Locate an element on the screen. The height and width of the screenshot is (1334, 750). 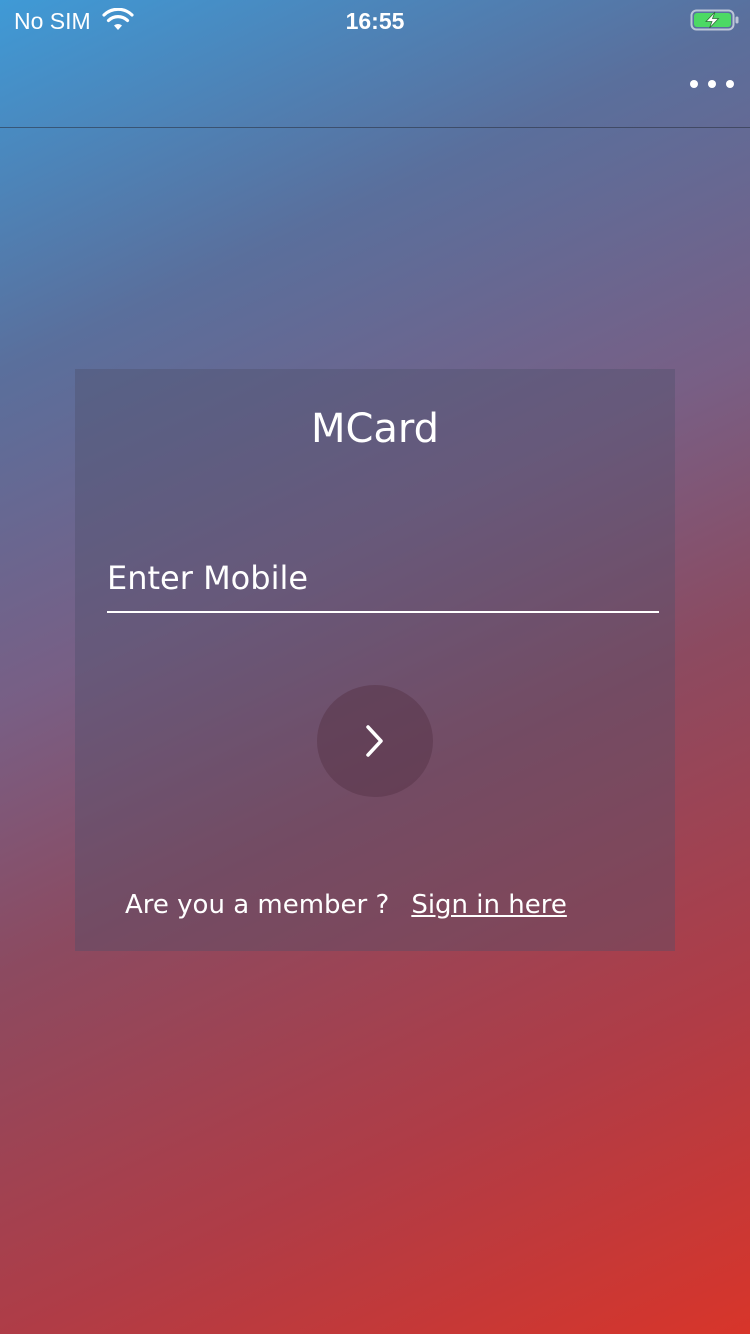
more-options-button is located at coordinates (712, 84).